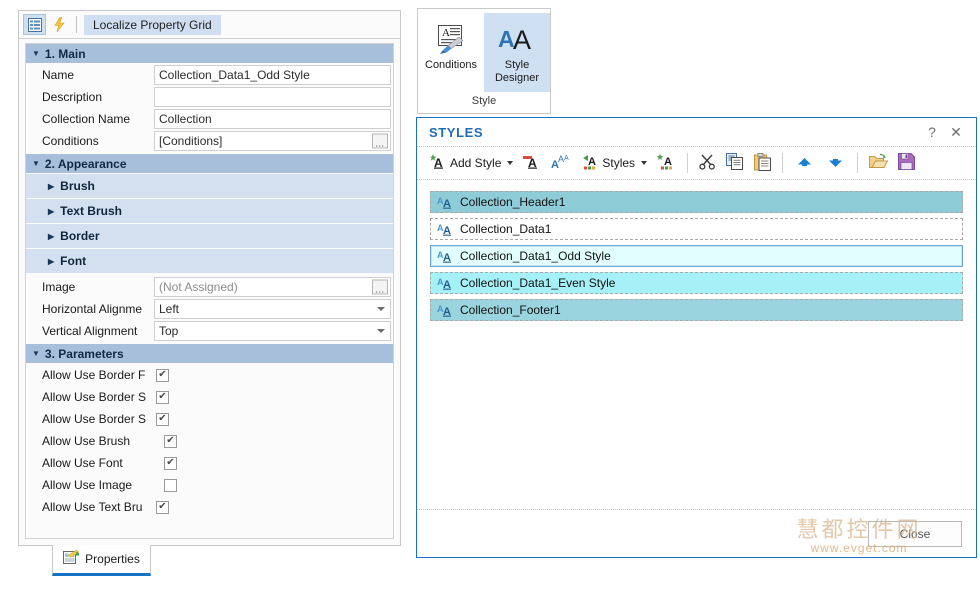 Image resolution: width=980 pixels, height=592 pixels. What do you see at coordinates (209, 54) in the screenshot?
I see `category-header-main: ▼ 1. Main` at bounding box center [209, 54].